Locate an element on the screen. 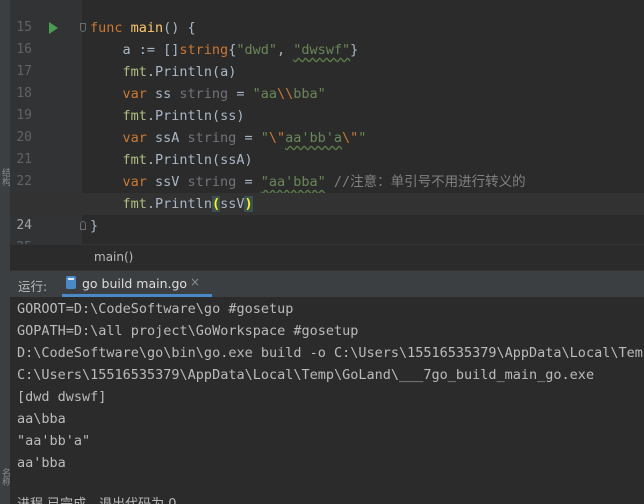 This screenshot has width=644, height=504. console-line: [dwd dwswf] is located at coordinates (62, 397).